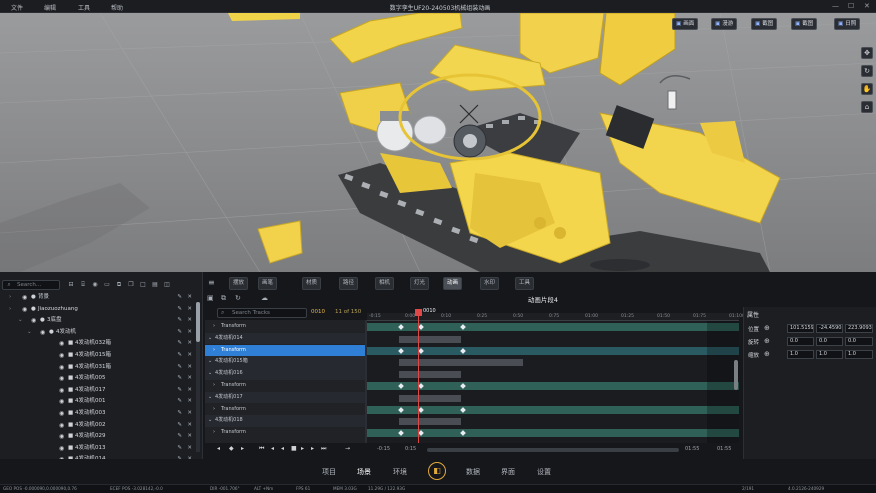 Image resolution: width=876 pixels, height=493 pixels. I want to click on prev-key-icon: ◂, so click(218, 448).